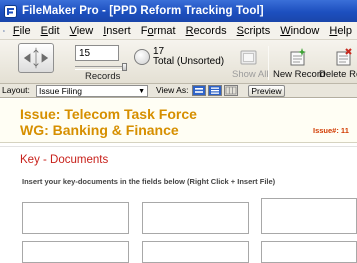 This screenshot has height=263, width=357. Describe the element at coordinates (60, 91) in the screenshot. I see `layout-select-value: Issue Filing` at that location.